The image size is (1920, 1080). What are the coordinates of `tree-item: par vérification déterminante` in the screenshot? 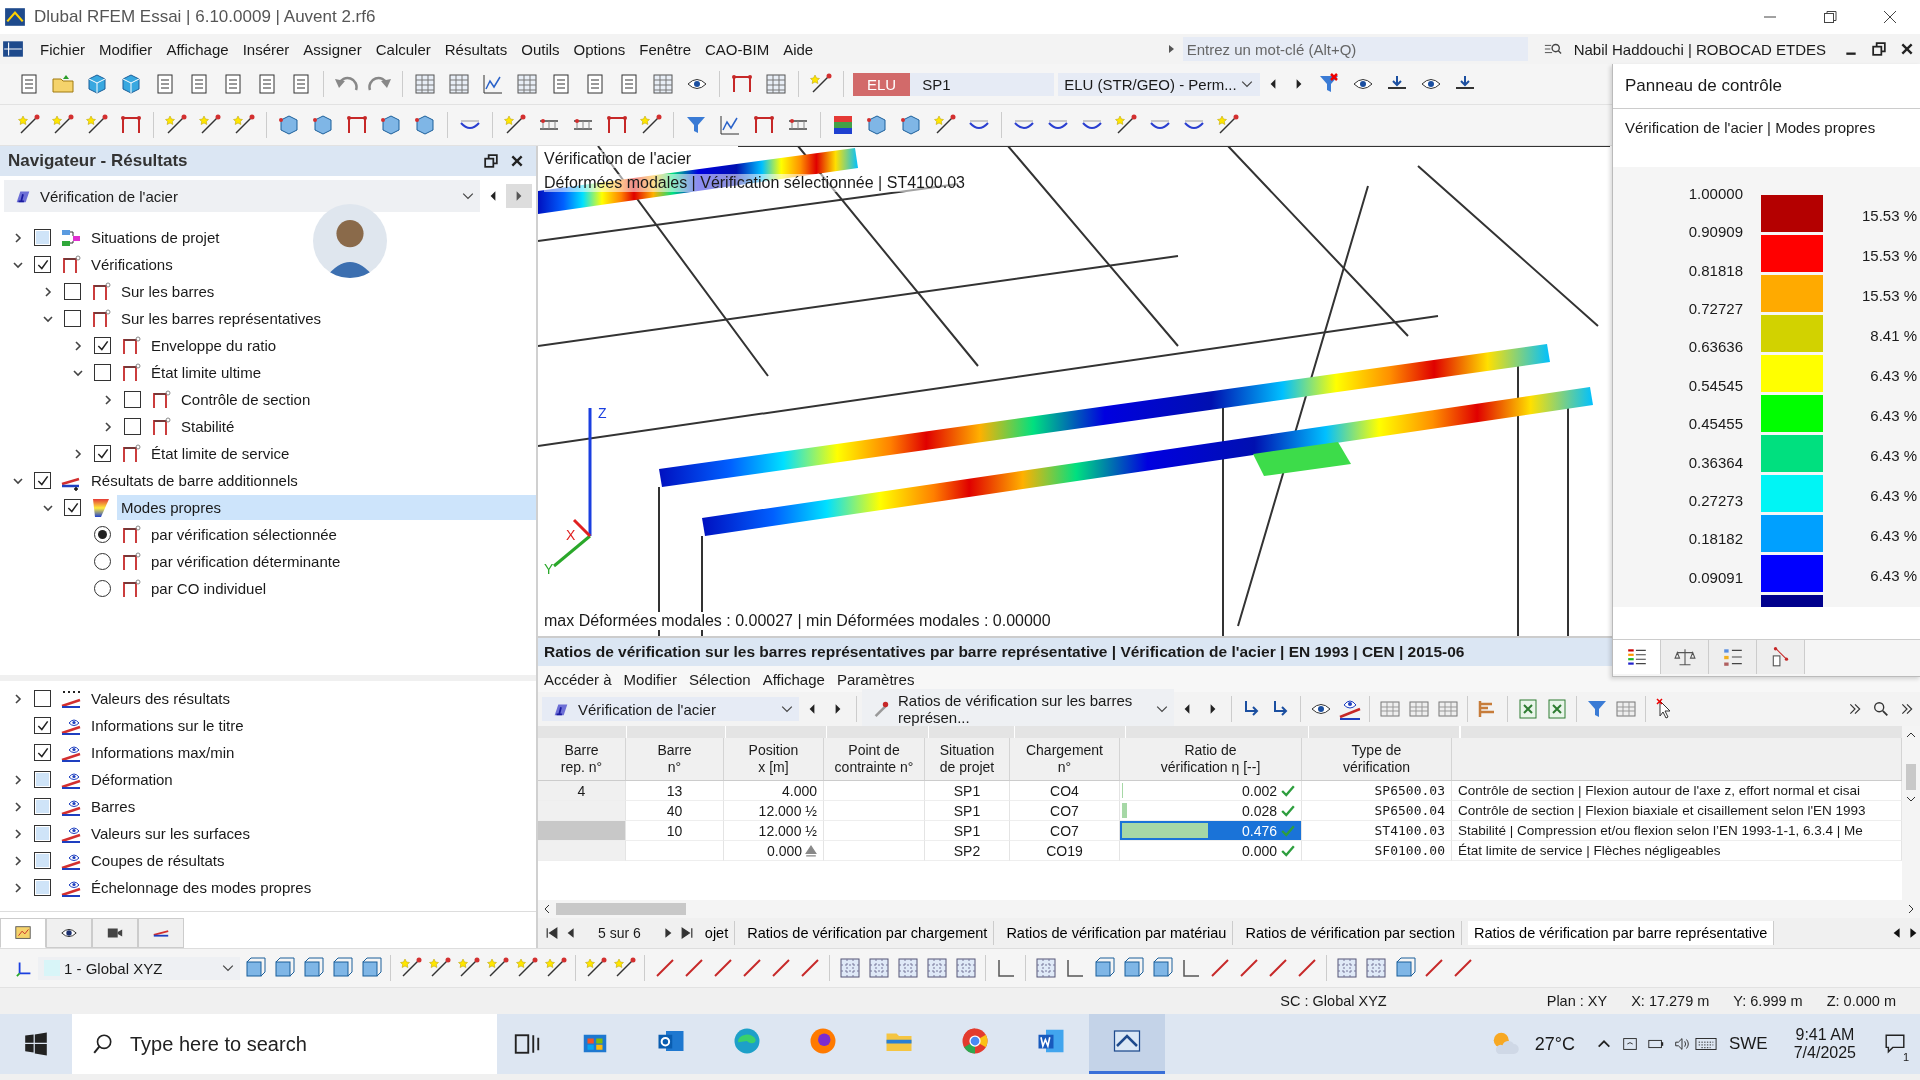 It's located at (248, 561).